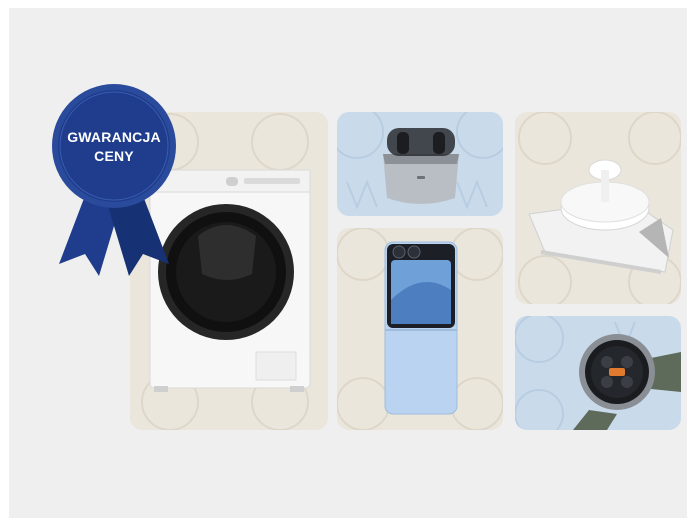 This screenshot has width=694, height=525. I want to click on earbuds-icon, so click(421, 166).